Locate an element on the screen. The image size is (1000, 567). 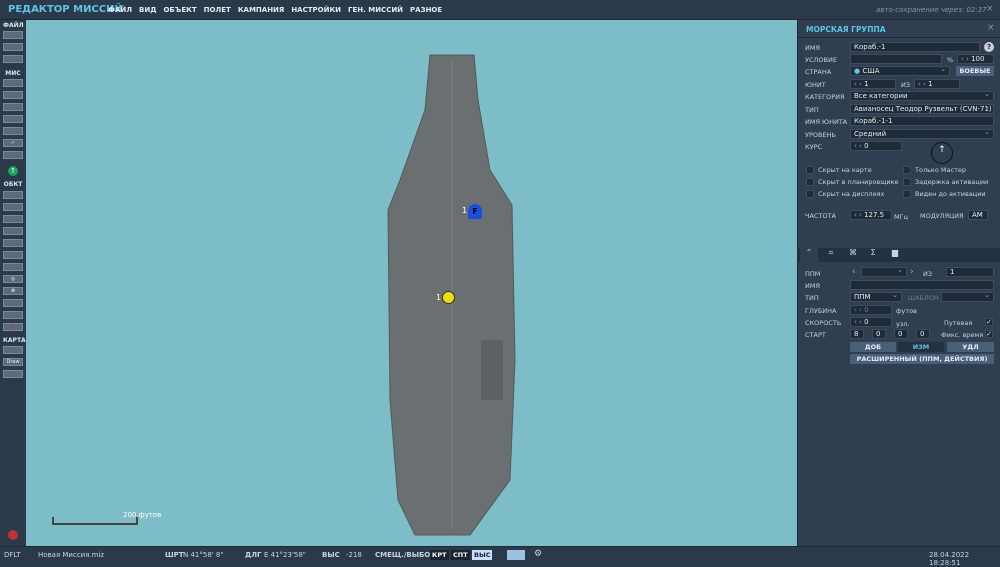
next-waypoint-button: › is located at coordinates (912, 272).